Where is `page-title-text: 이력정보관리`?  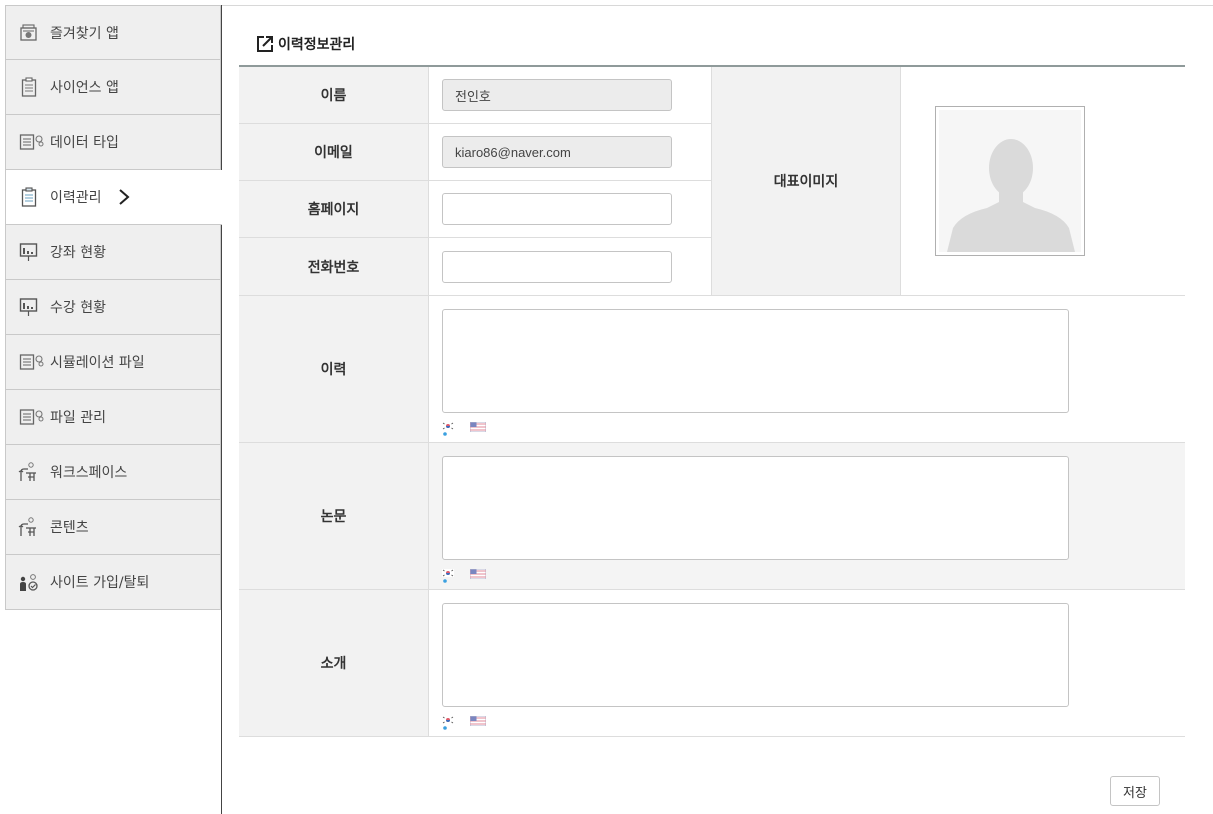
page-title-text: 이력정보관리 is located at coordinates (317, 45).